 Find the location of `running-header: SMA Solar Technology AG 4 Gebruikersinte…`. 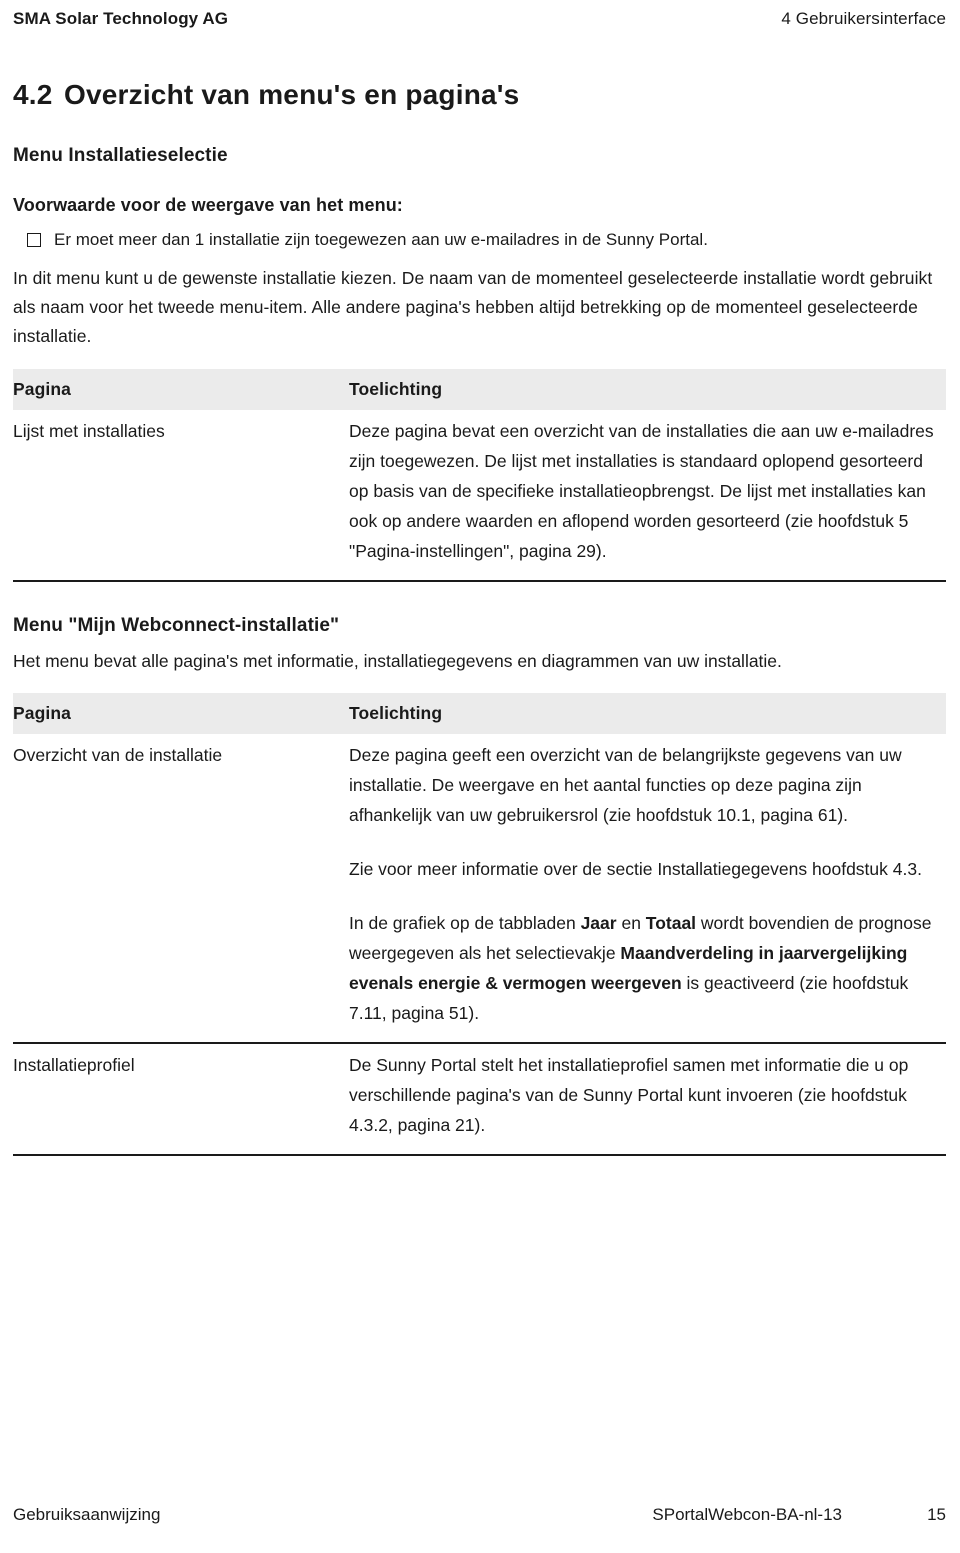

running-header: SMA Solar Technology AG 4 Gebruikersinte… is located at coordinates (479, 19).